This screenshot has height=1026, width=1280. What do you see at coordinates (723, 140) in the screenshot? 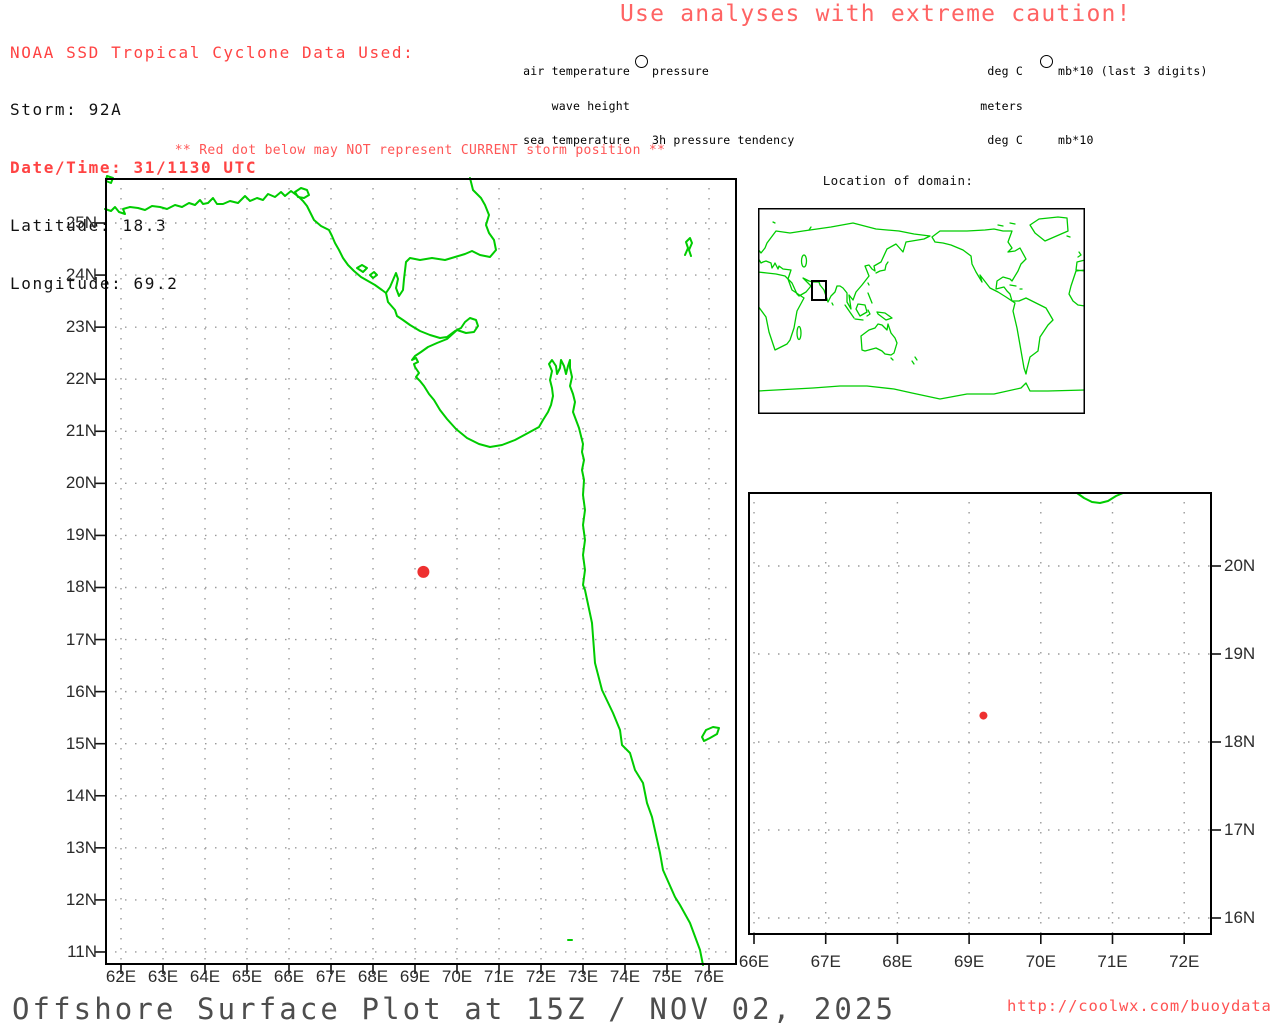
I see `legend-pressure-tendency: 3h pressure tendency` at bounding box center [723, 140].